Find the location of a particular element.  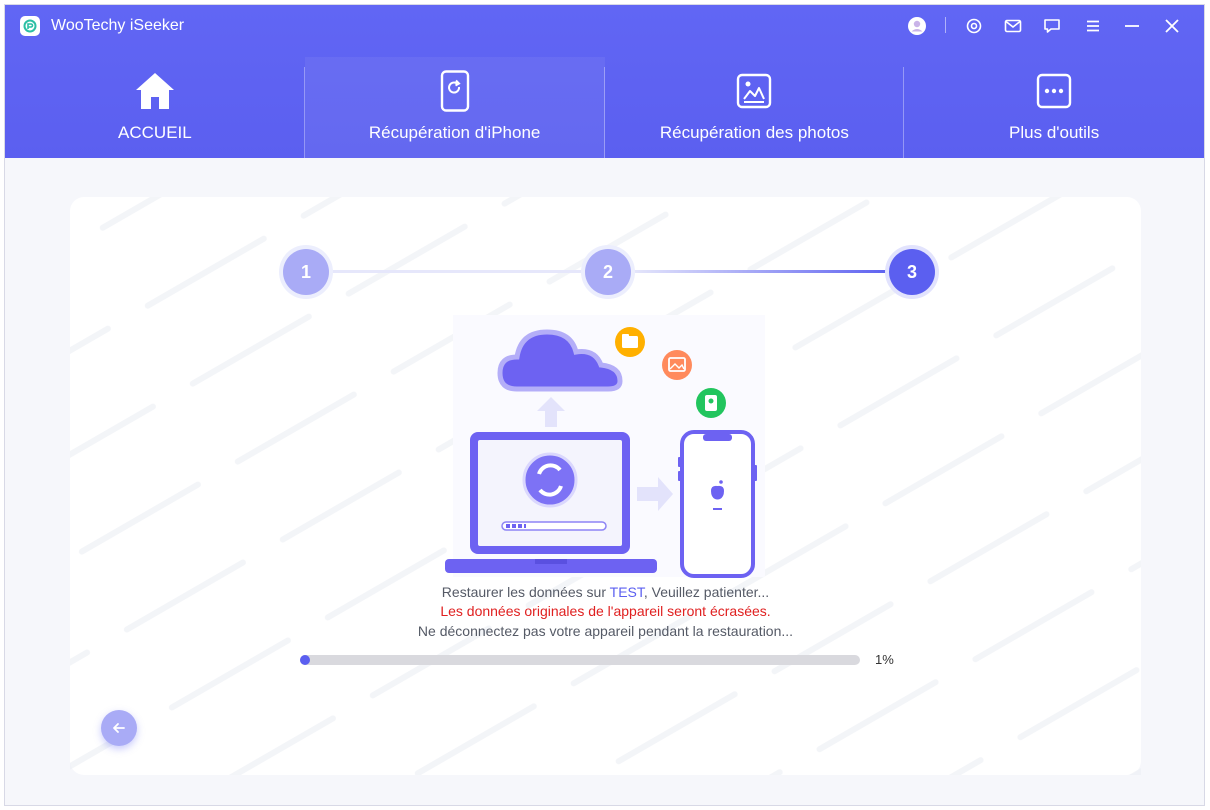

minimize-icon is located at coordinates (1132, 26).